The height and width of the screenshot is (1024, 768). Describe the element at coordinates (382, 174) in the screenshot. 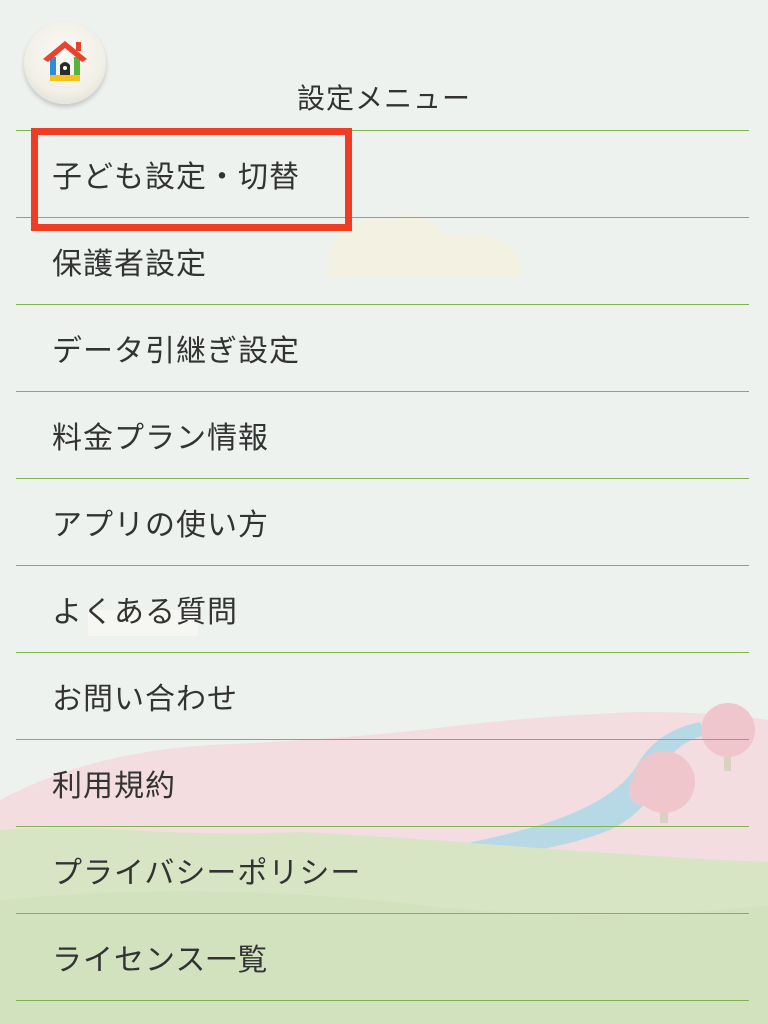

I see `menu-item-child-settings: 子ども設定・切替` at that location.